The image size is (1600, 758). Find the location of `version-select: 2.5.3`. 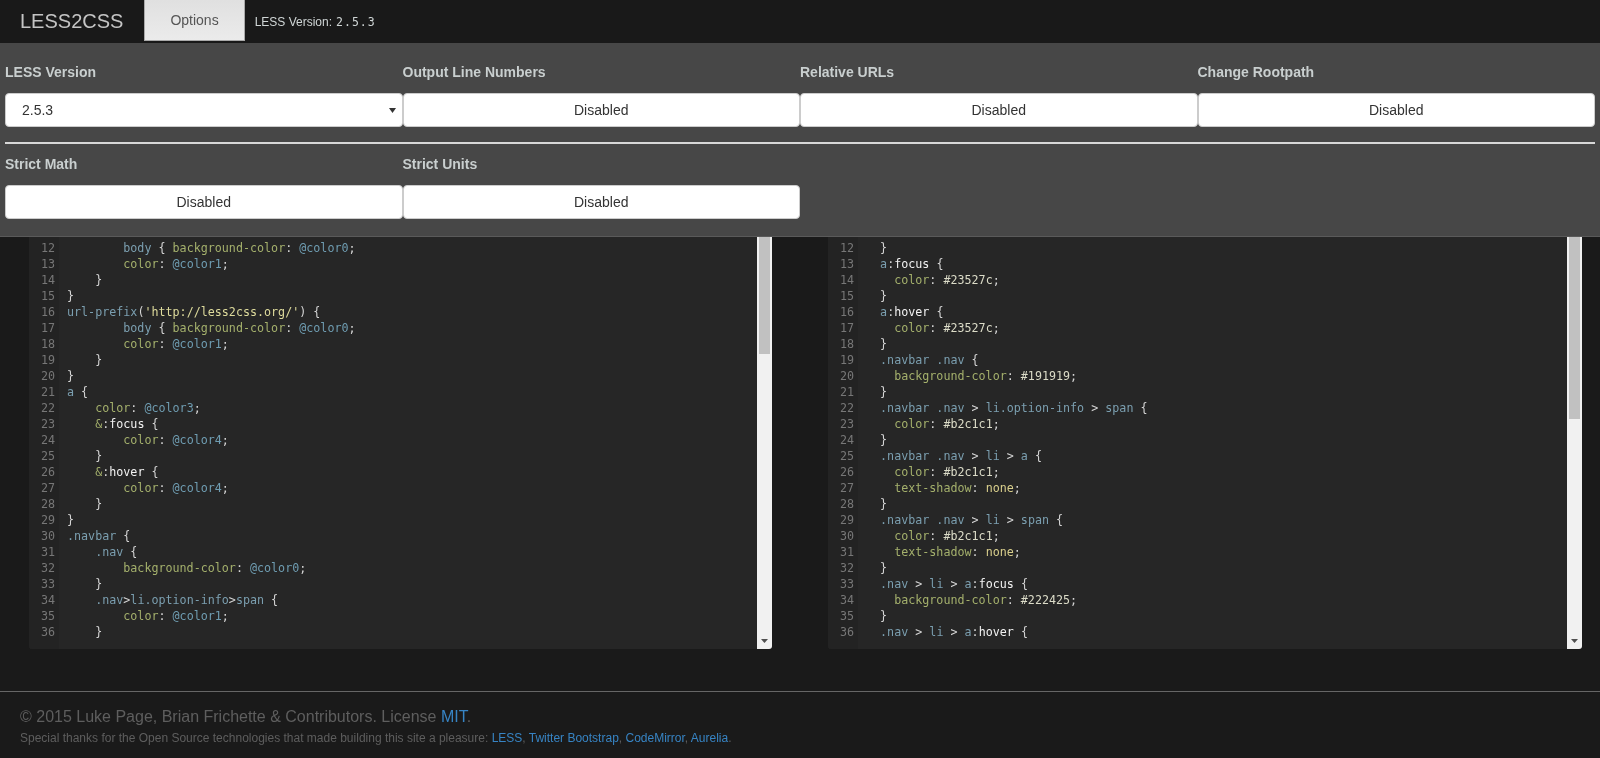

version-select: 2.5.3 is located at coordinates (204, 110).